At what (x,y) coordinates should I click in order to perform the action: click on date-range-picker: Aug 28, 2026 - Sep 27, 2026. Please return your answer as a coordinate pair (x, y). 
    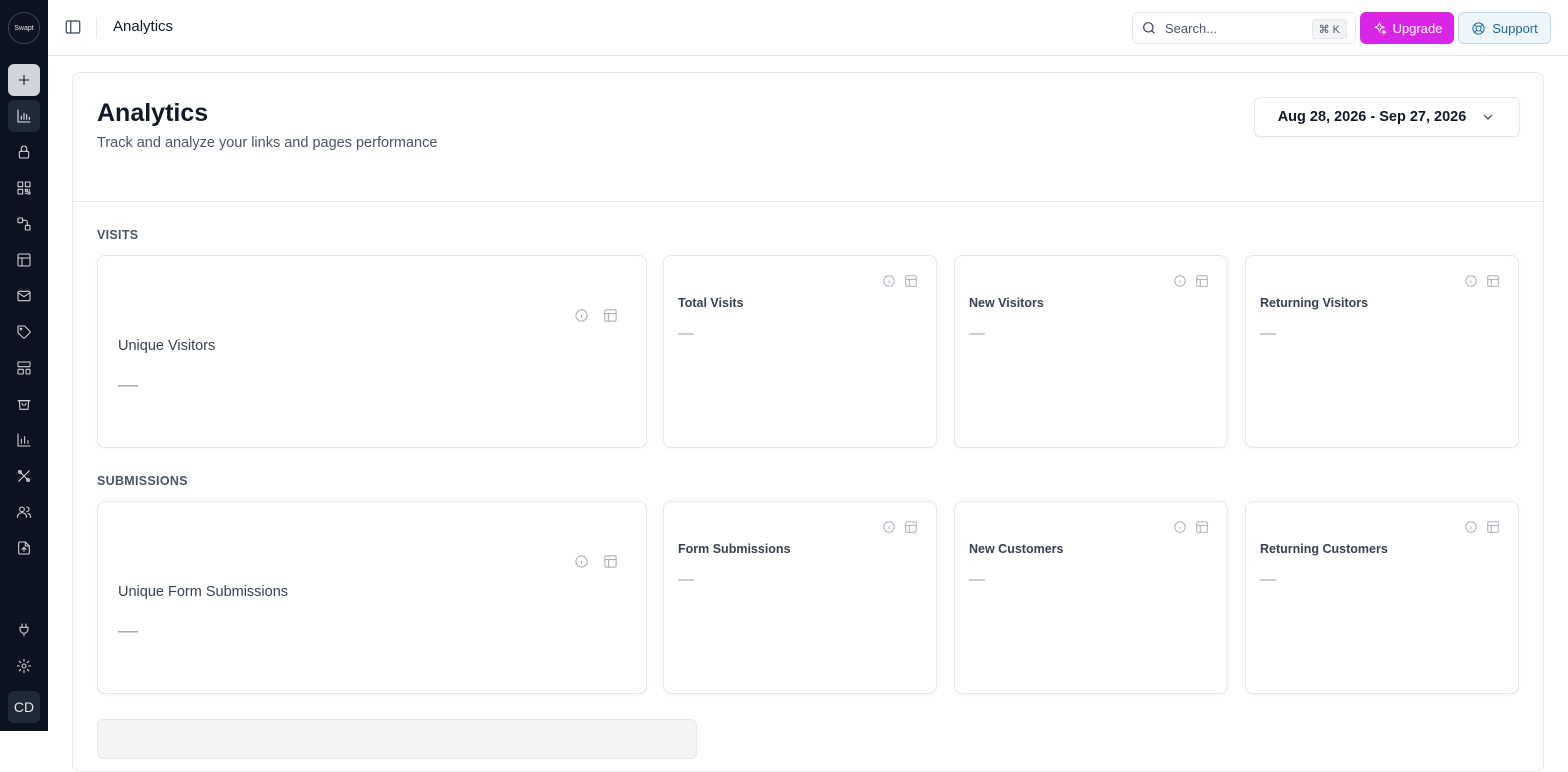
    Looking at the image, I should click on (1387, 117).